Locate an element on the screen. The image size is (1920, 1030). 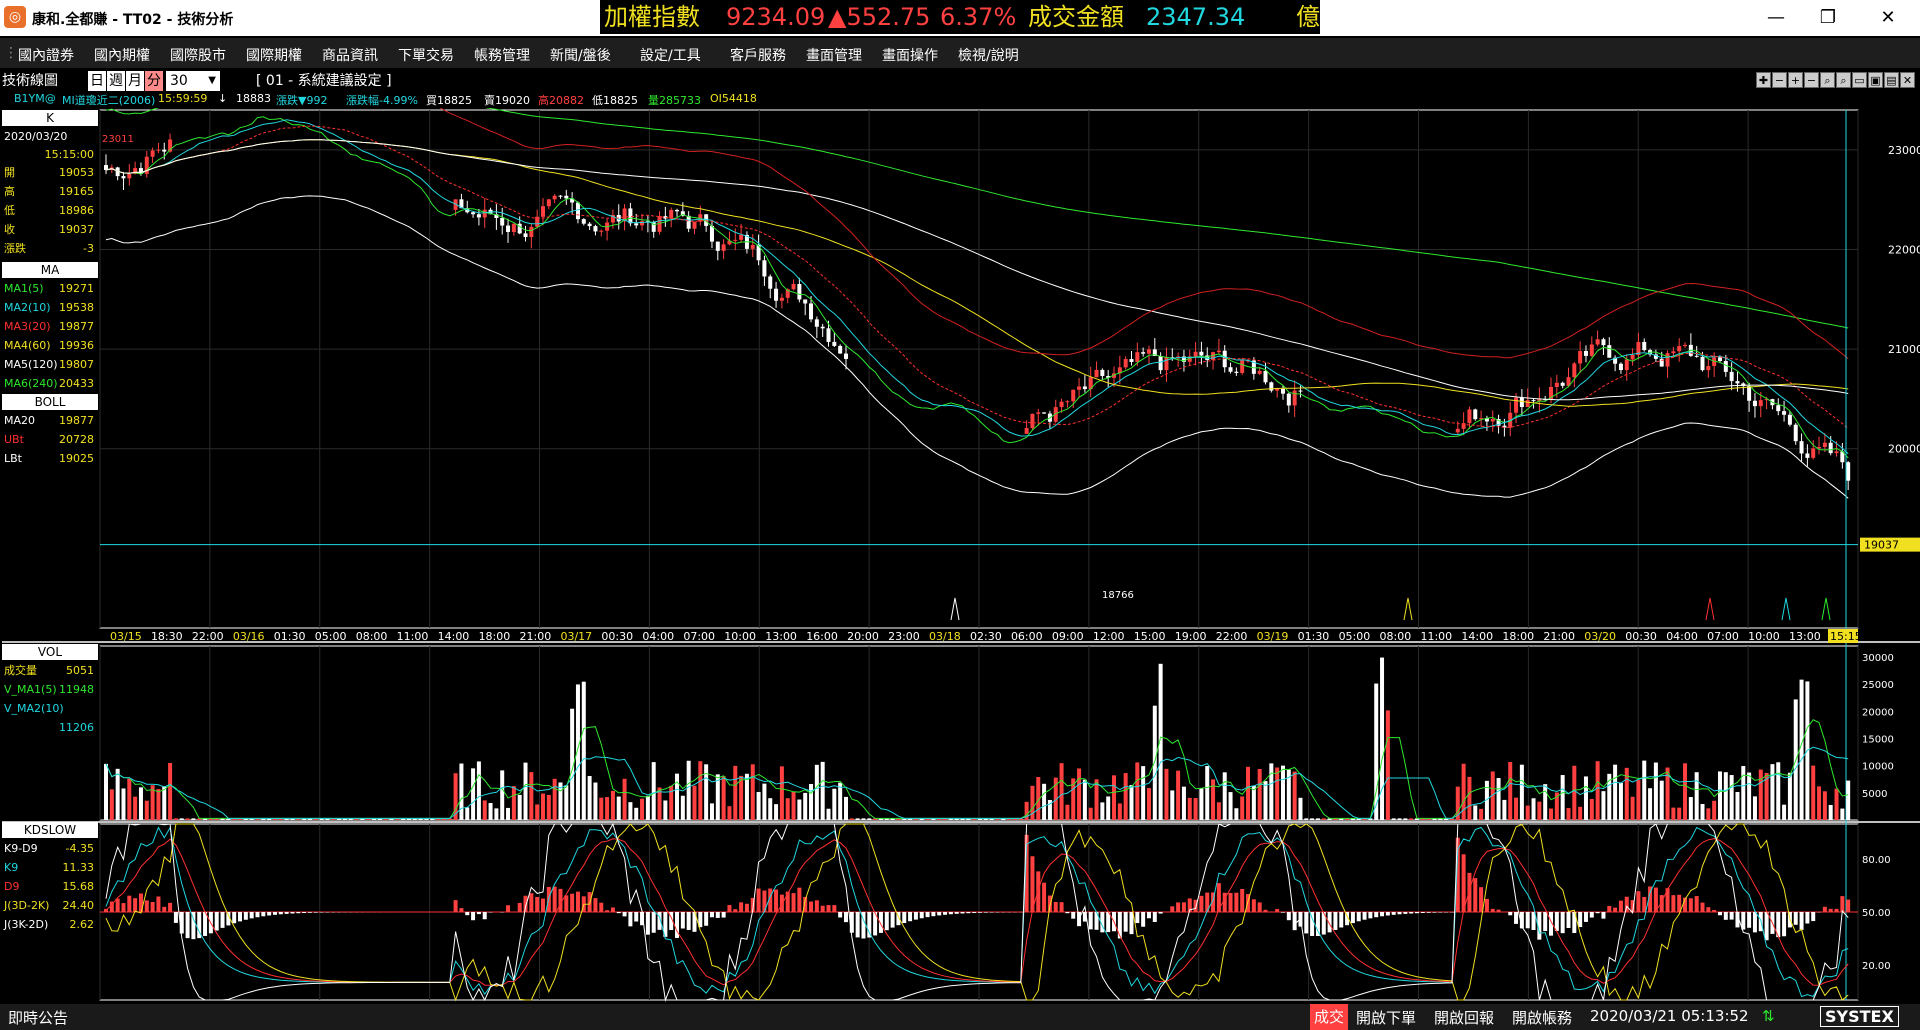
trade-indicator: 成交 is located at coordinates (1329, 1017).